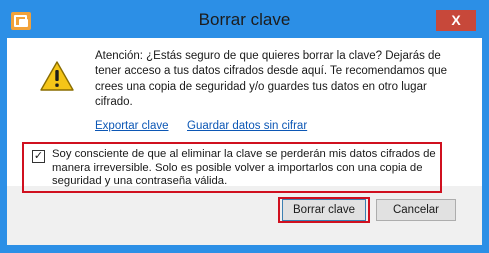 This screenshot has height=253, width=489. I want to click on confirm-checkbox: ✓, so click(38, 156).